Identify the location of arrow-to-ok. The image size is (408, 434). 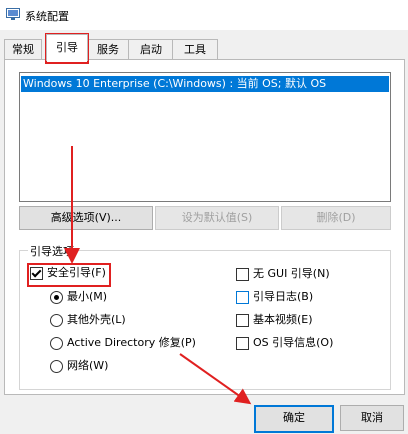
(215, 379).